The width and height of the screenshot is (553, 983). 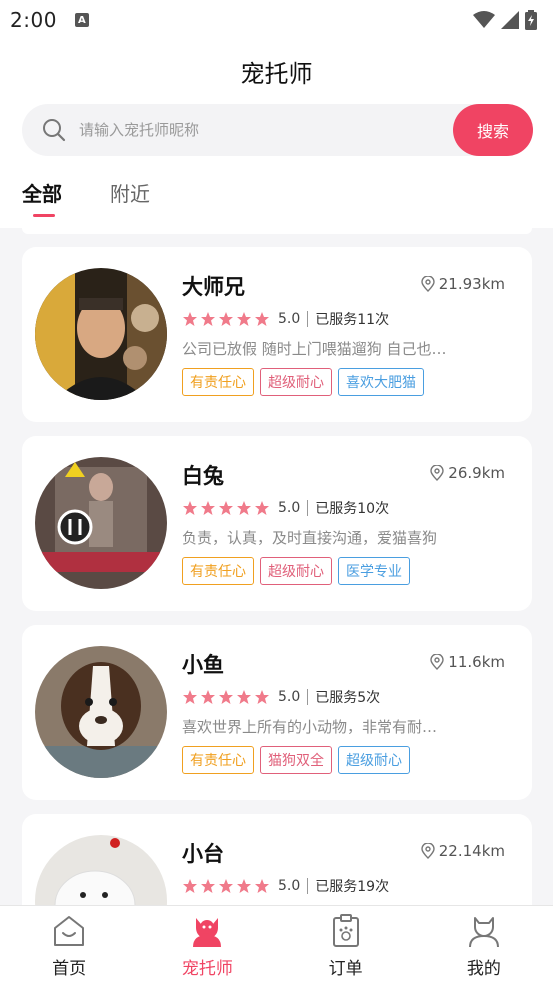 What do you see at coordinates (277, 231) in the screenshot?
I see `previous-card-edge` at bounding box center [277, 231].